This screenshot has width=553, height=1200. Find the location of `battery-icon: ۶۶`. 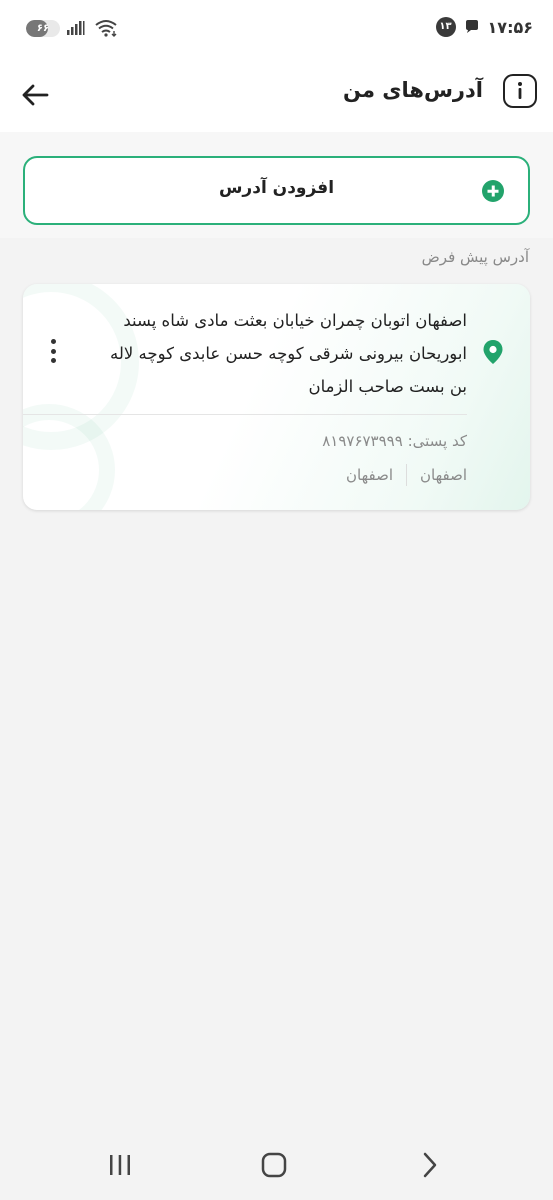

battery-icon: ۶۶ is located at coordinates (43, 28).